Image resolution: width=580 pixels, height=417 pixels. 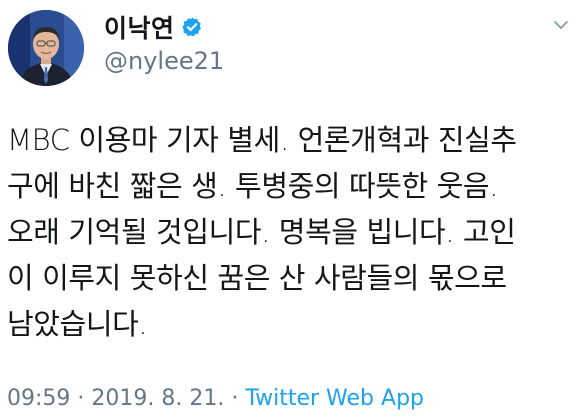 I want to click on author-handle: @nylee21, so click(x=164, y=61).